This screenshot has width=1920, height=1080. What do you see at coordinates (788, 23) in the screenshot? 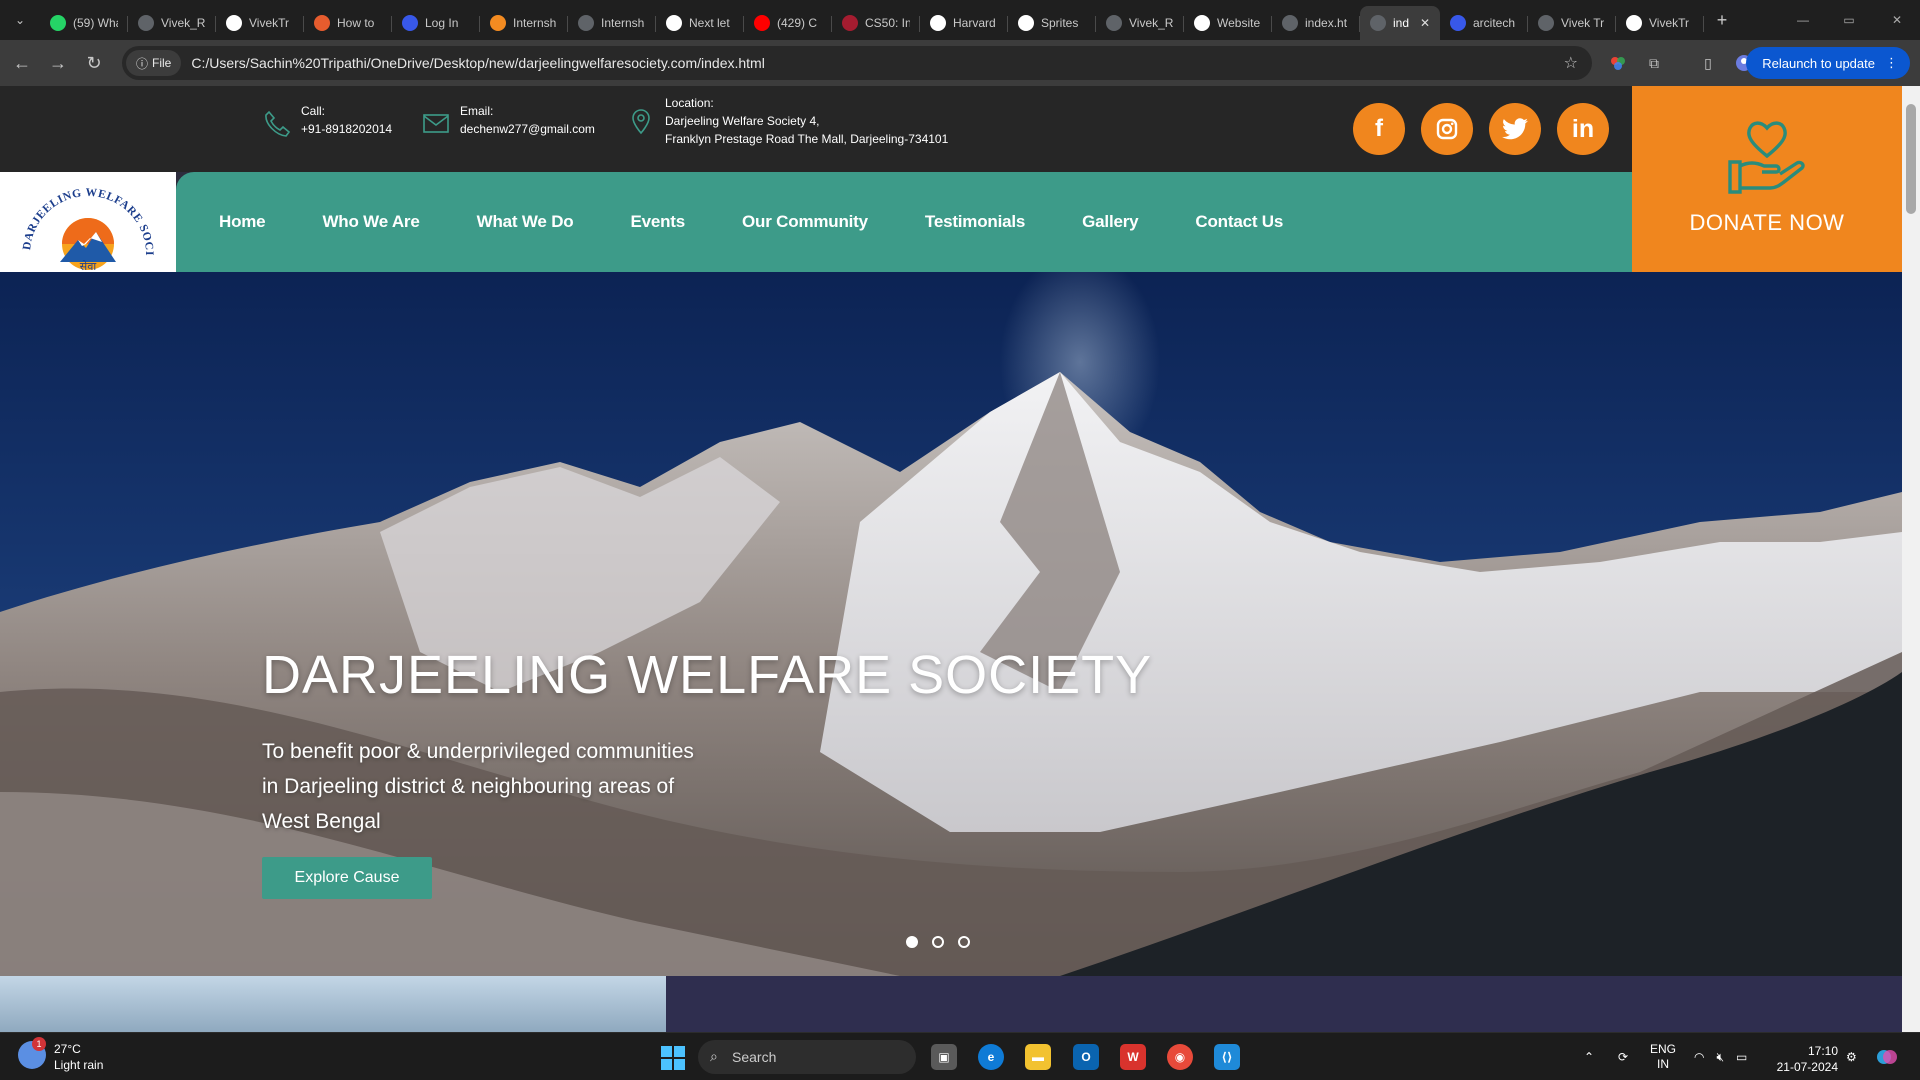
I see `browser-tab: (429) C` at bounding box center [788, 23].